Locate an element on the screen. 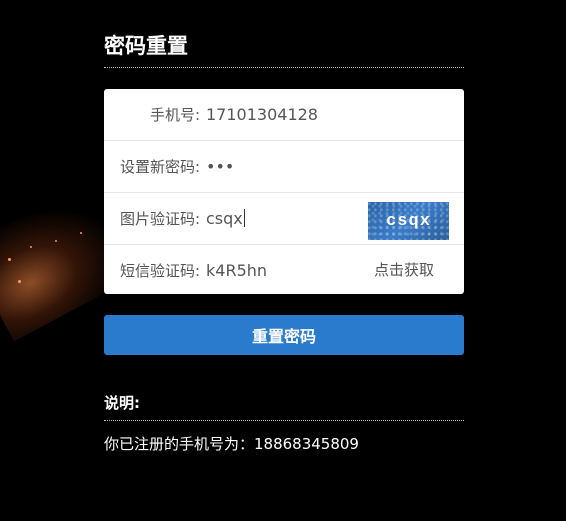  notes-title: 说明: is located at coordinates (122, 403).